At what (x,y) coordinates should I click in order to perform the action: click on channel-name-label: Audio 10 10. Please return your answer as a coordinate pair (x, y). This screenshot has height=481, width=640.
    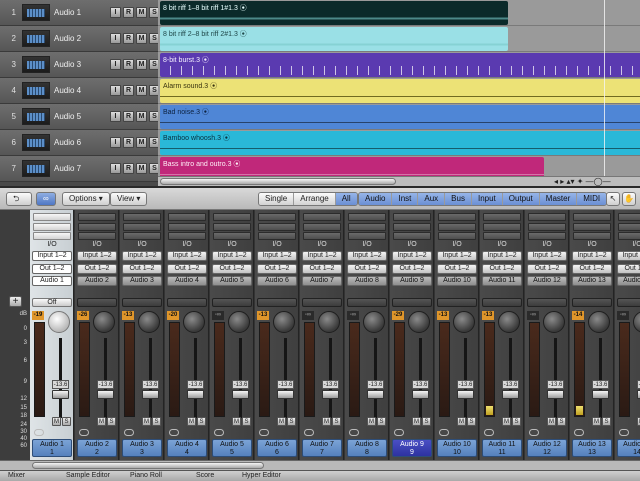
    Looking at the image, I should click on (457, 448).